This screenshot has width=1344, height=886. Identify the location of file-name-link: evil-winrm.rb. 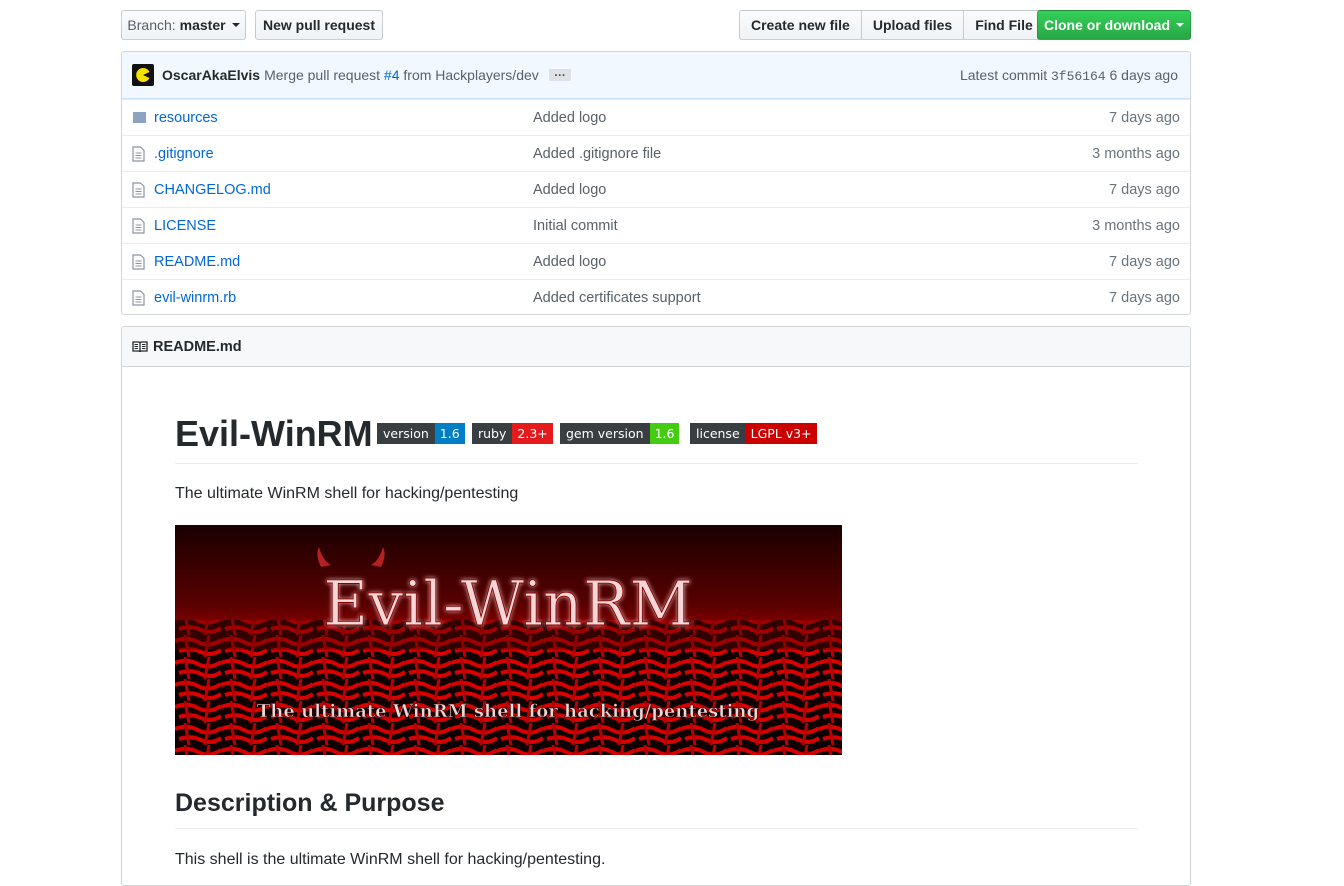
(195, 298).